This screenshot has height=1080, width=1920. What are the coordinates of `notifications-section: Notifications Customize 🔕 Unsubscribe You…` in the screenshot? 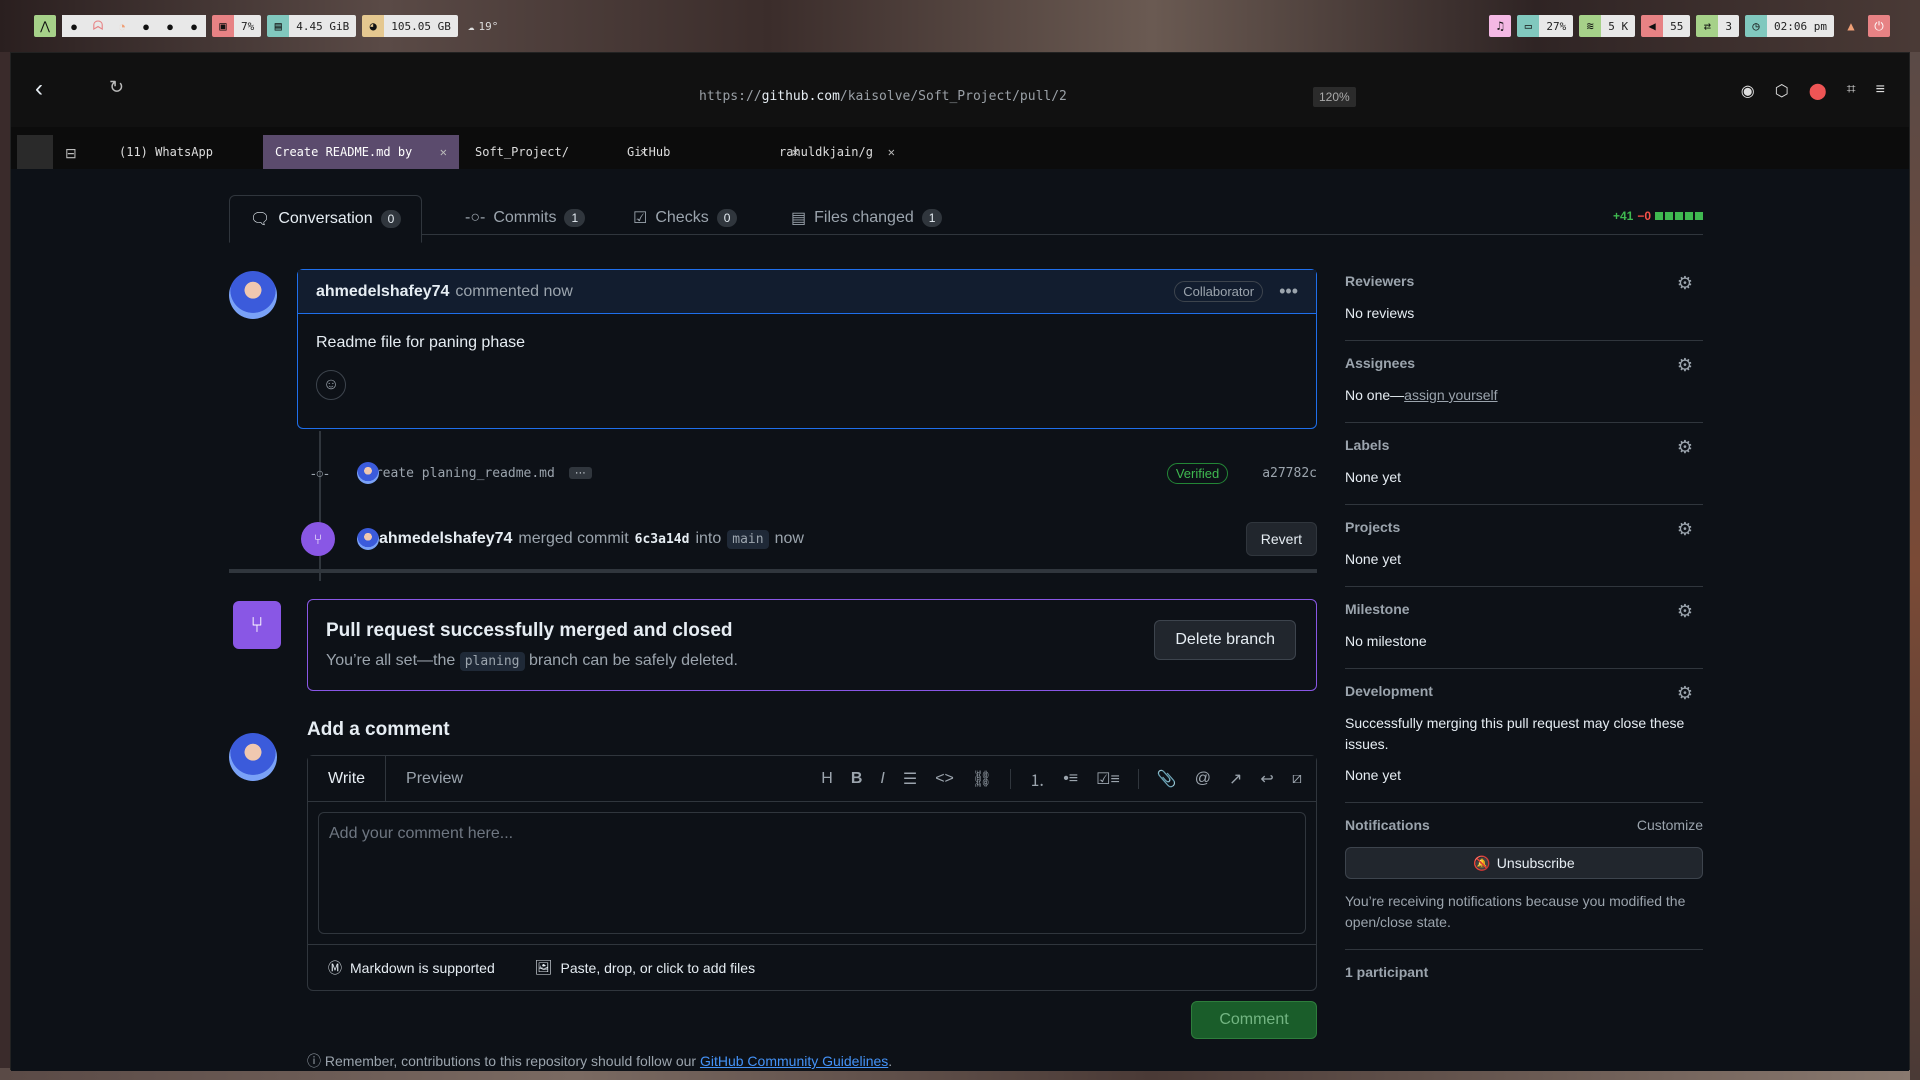 It's located at (1524, 876).